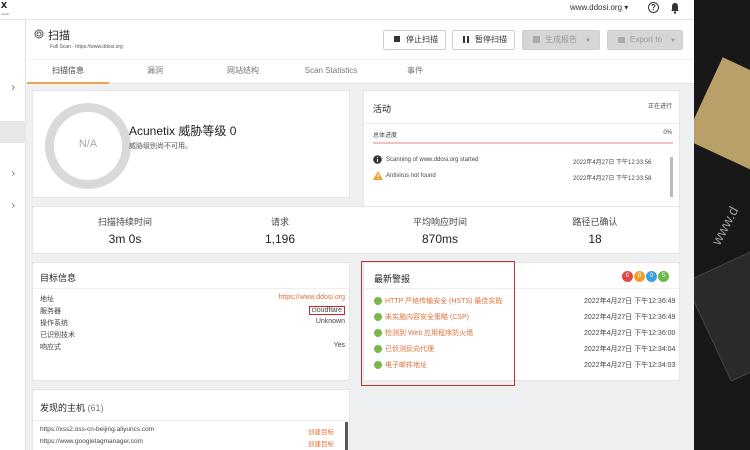 The height and width of the screenshot is (450, 750). Describe the element at coordinates (54, 323) in the screenshot. I see `target-label: 操作系统` at that location.